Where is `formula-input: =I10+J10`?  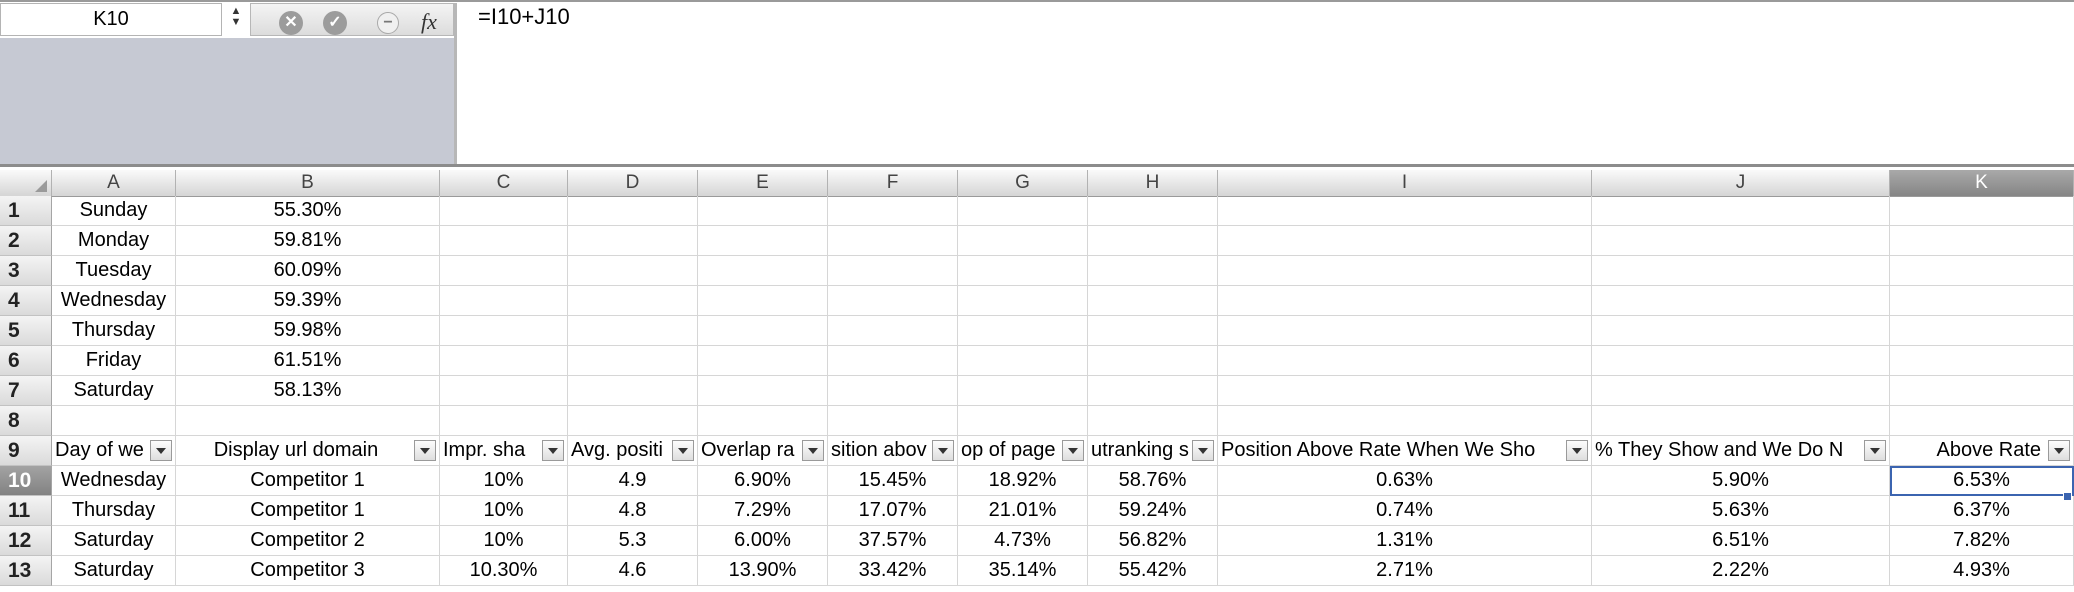 formula-input: =I10+J10 is located at coordinates (524, 17).